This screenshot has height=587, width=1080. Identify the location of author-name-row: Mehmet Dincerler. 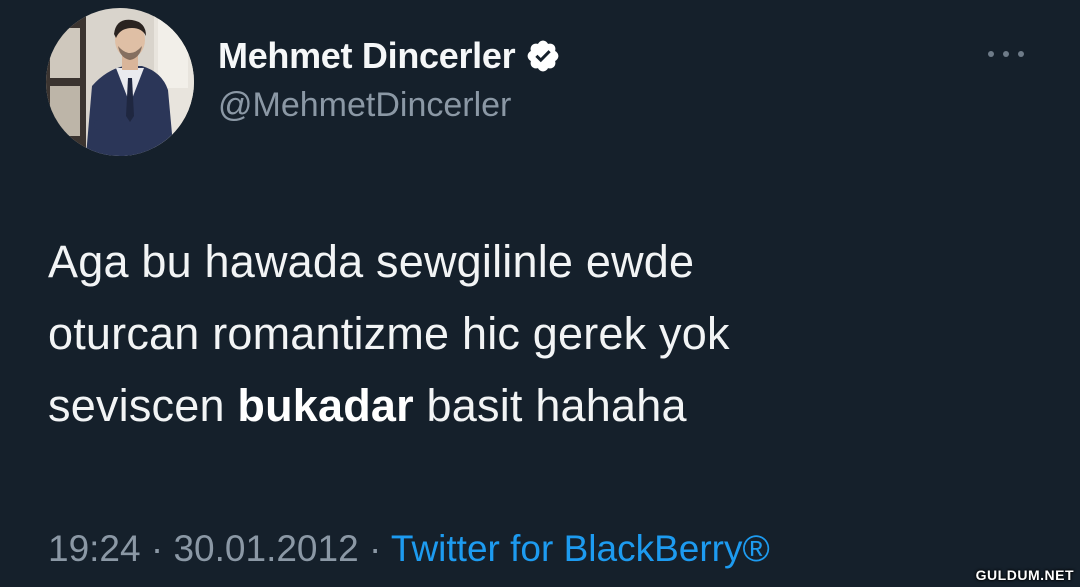
(389, 56).